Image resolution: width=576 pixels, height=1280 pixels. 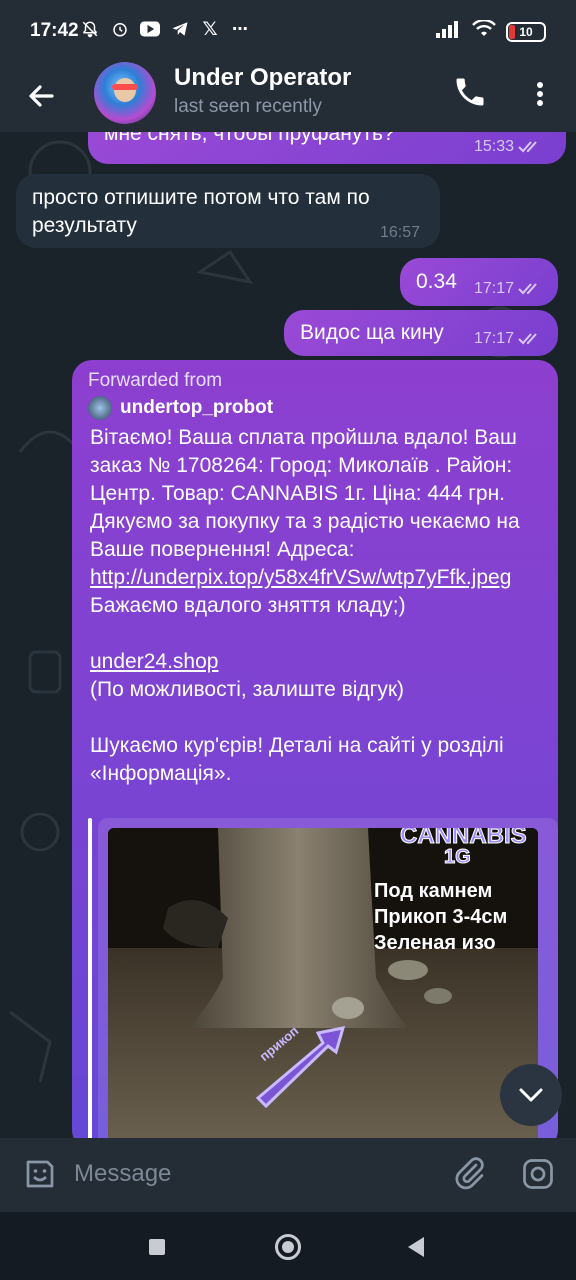 What do you see at coordinates (90, 978) in the screenshot?
I see `preview-accent-bar` at bounding box center [90, 978].